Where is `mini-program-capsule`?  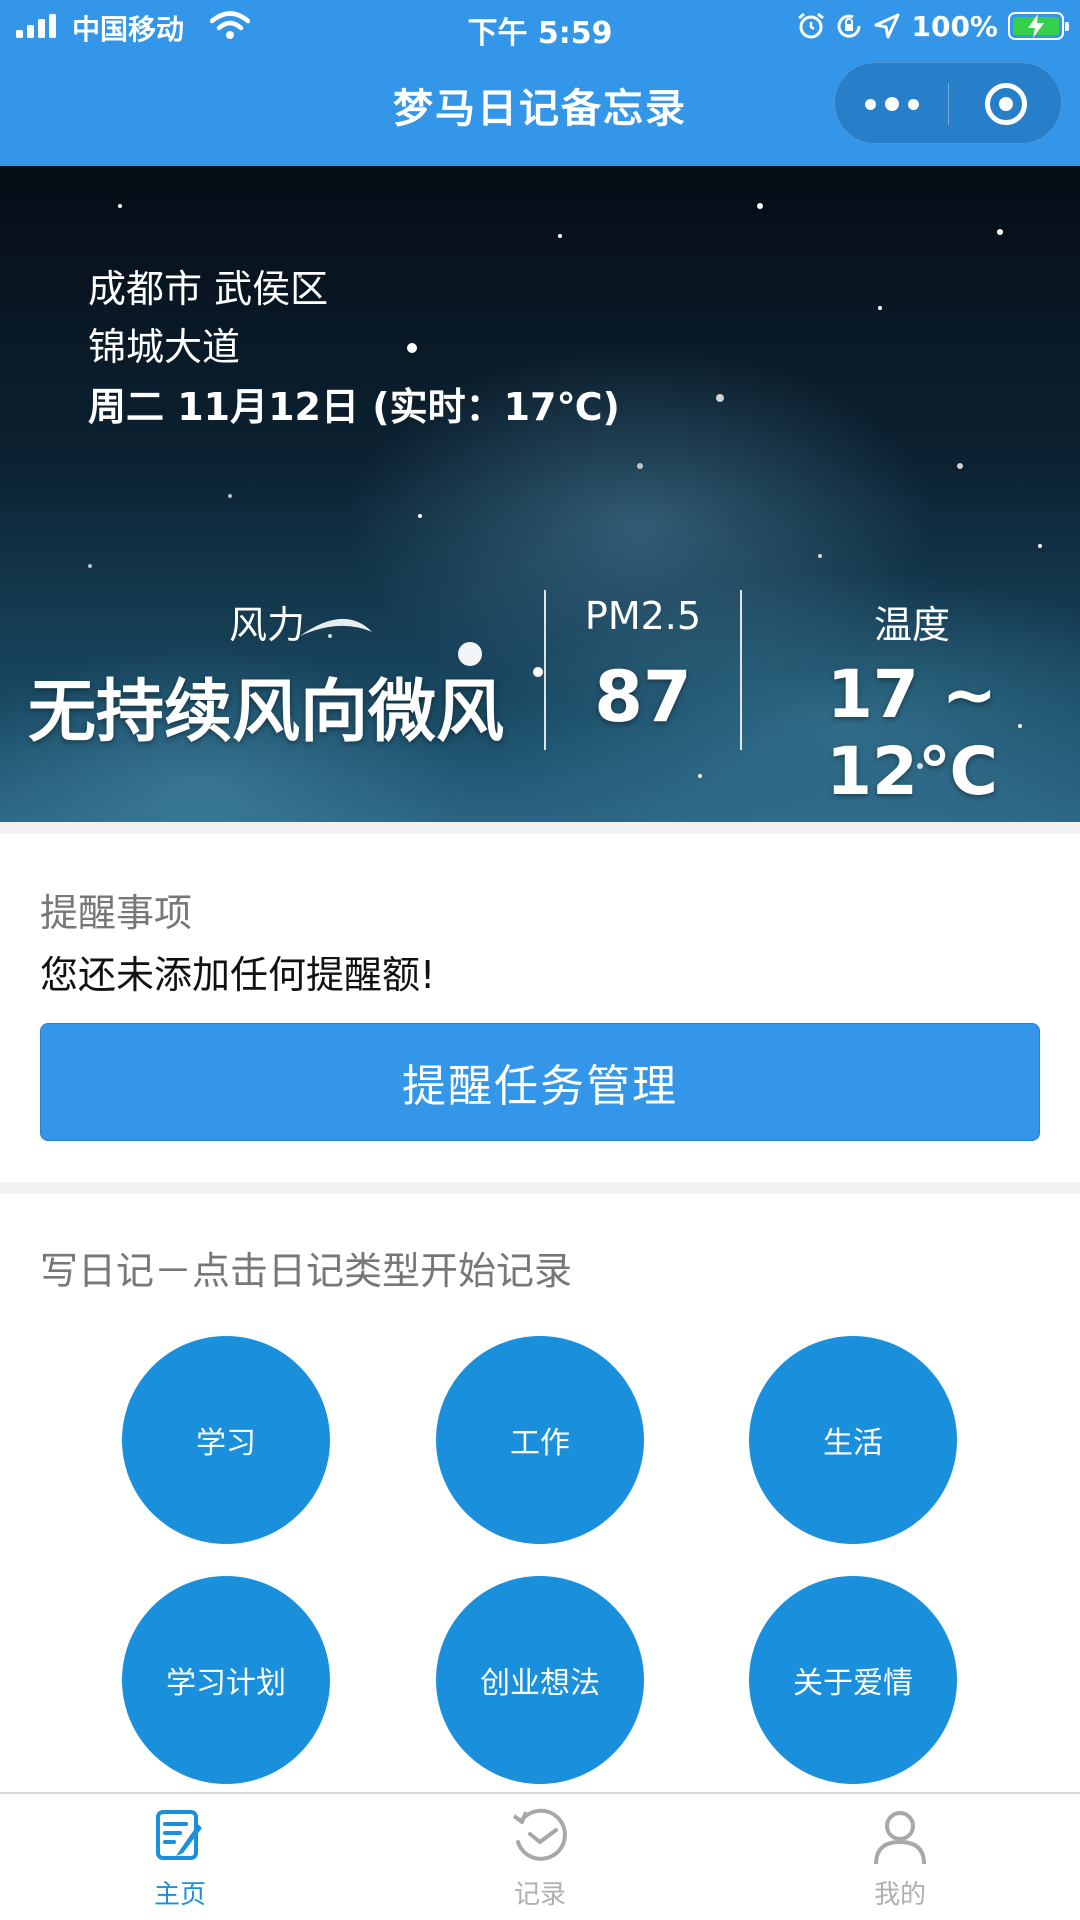 mini-program-capsule is located at coordinates (948, 103).